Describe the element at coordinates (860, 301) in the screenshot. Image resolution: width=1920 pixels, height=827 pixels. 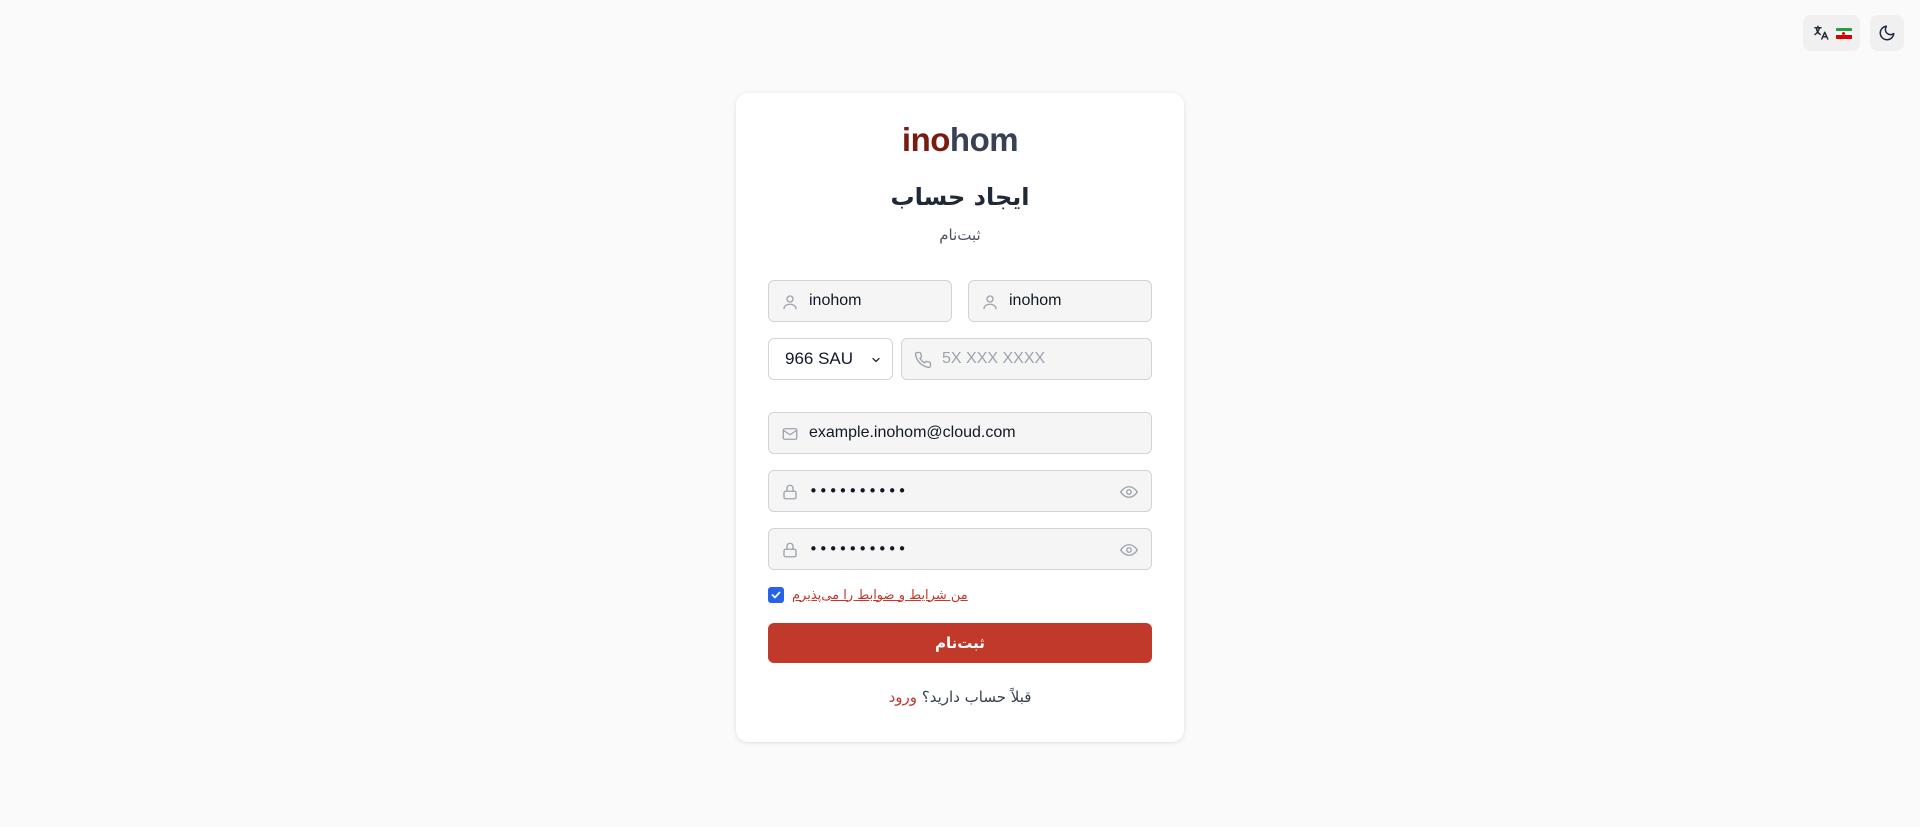
I see `first-name-field` at that location.